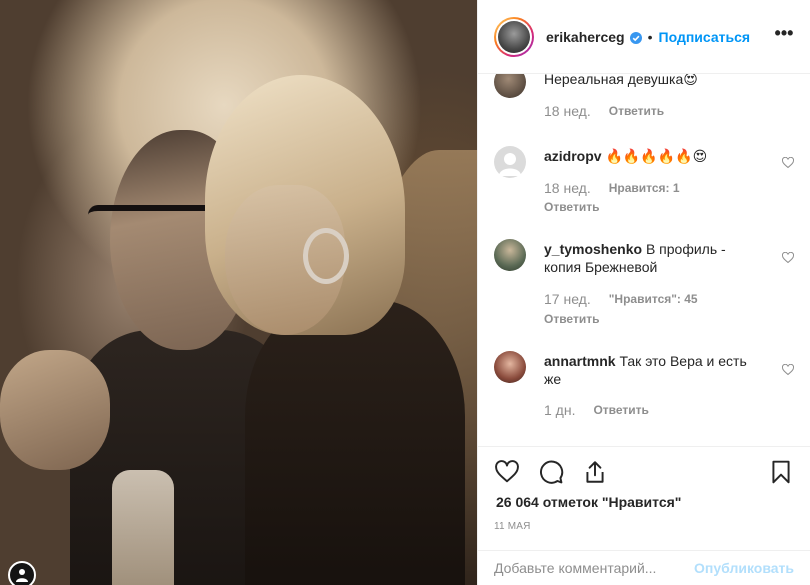 The image size is (810, 585). Describe the element at coordinates (645, 370) in the screenshot. I see `comment-text: annartmnk Так это Вера и есть же` at that location.